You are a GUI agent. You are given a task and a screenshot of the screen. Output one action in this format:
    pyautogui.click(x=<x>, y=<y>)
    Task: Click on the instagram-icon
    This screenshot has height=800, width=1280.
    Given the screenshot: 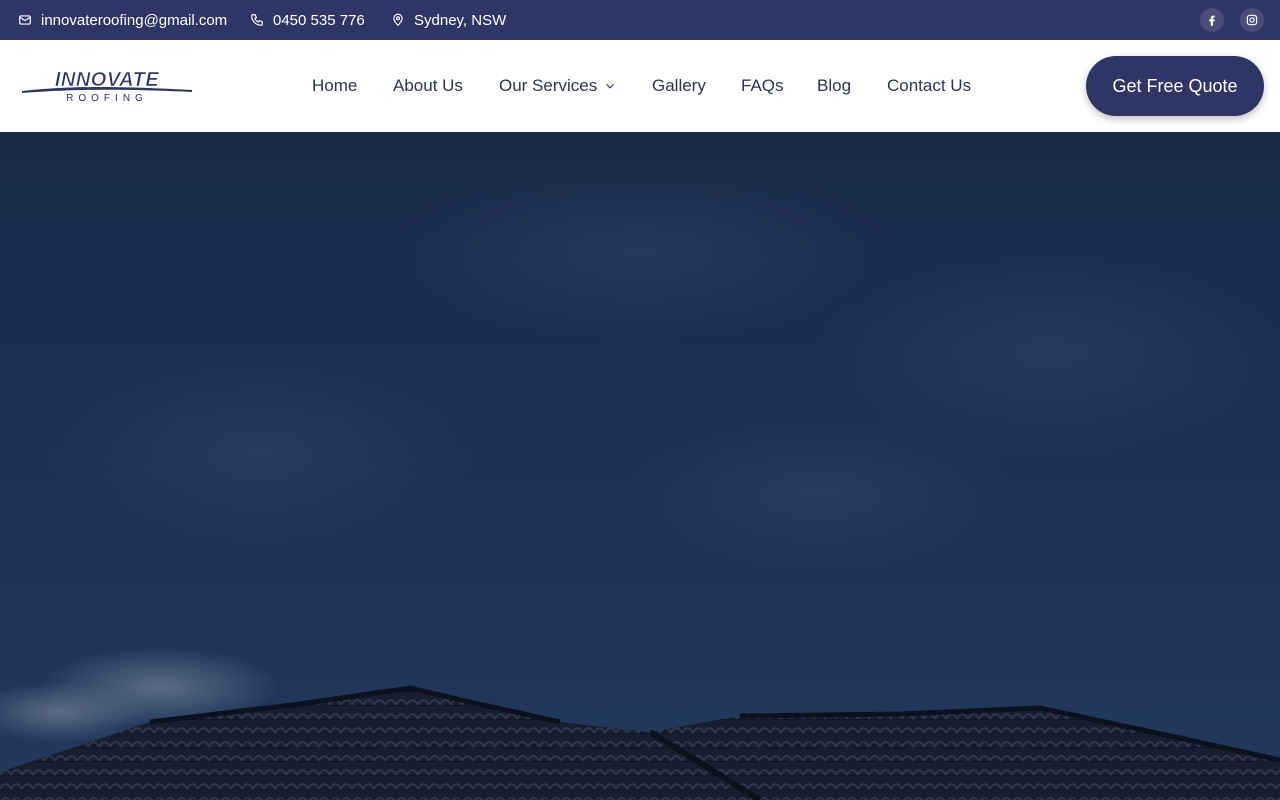 What is the action you would take?
    pyautogui.click(x=1252, y=20)
    